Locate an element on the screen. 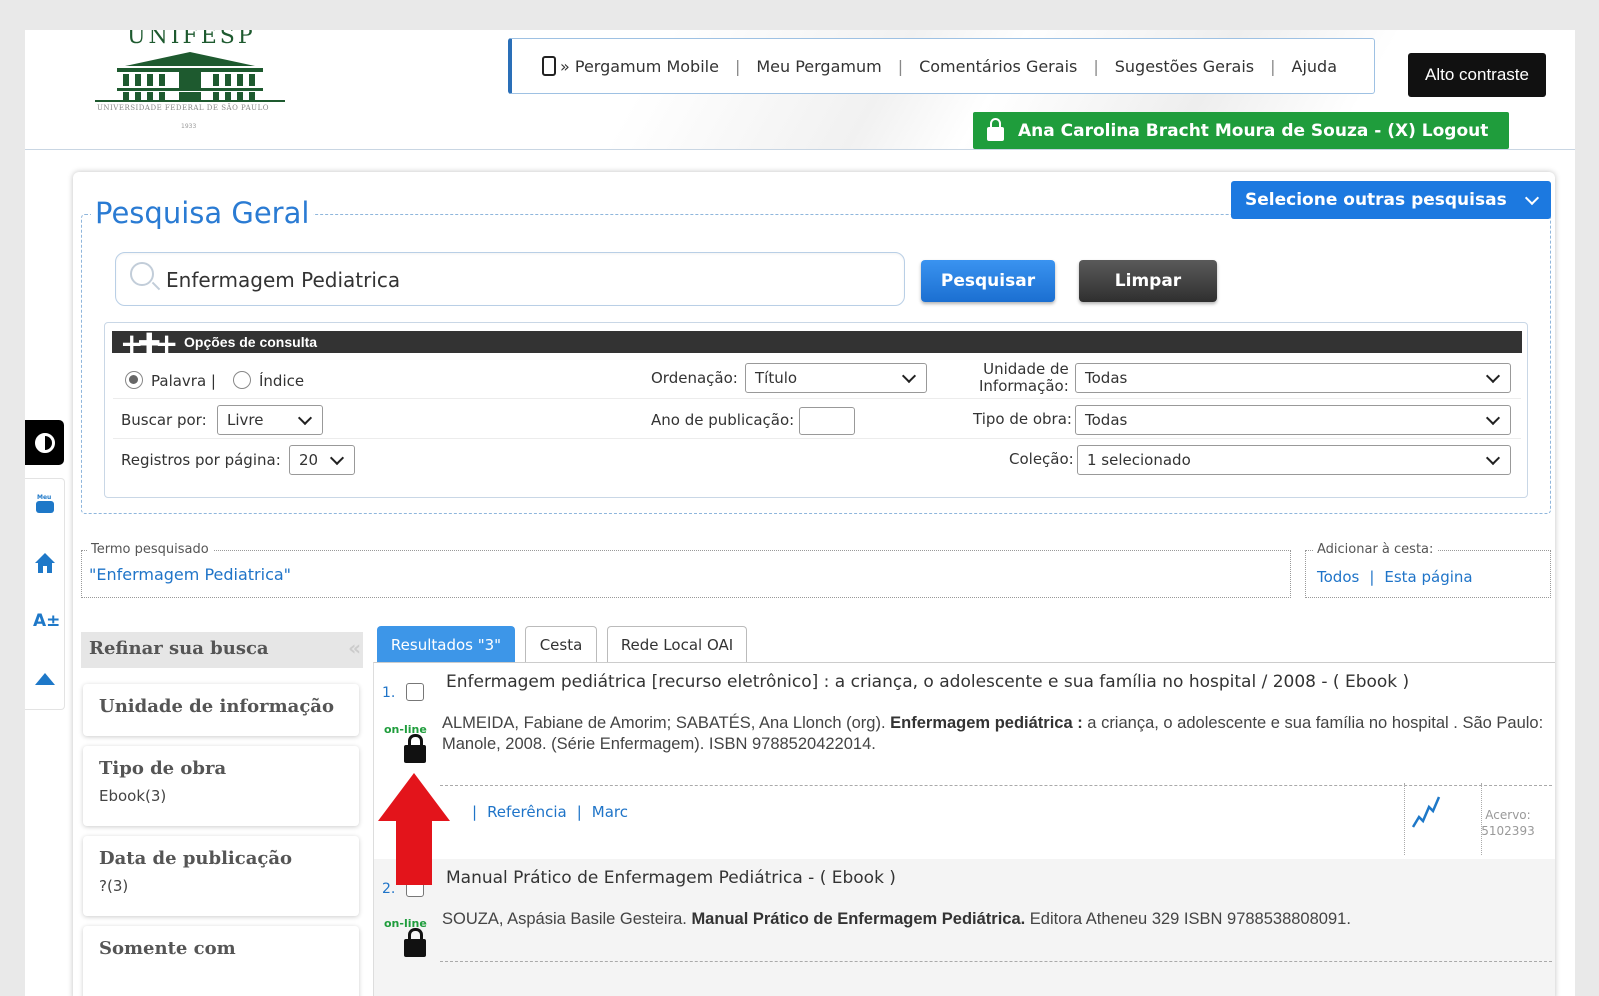 This screenshot has height=996, width=1599. other-searches-label: Selecione outras pesquisas is located at coordinates (1376, 200).